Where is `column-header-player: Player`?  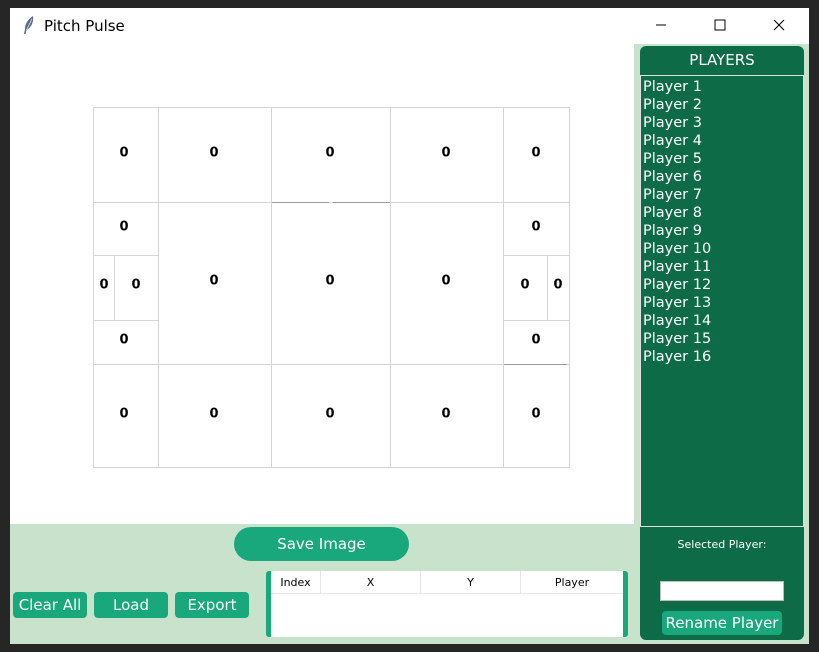 column-header-player: Player is located at coordinates (572, 582).